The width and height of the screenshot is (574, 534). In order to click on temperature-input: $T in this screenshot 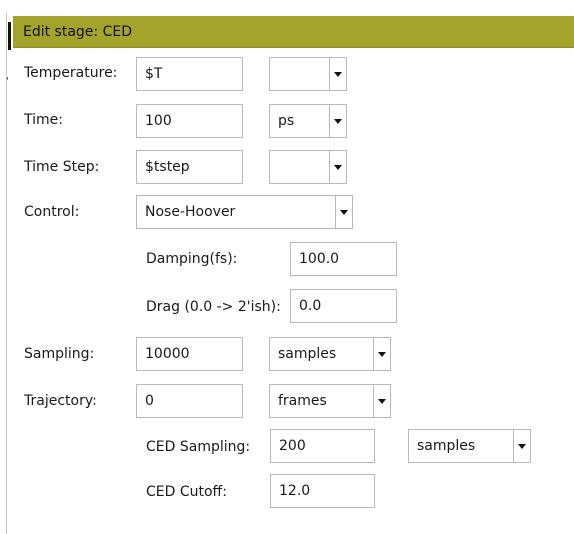, I will do `click(189, 74)`.